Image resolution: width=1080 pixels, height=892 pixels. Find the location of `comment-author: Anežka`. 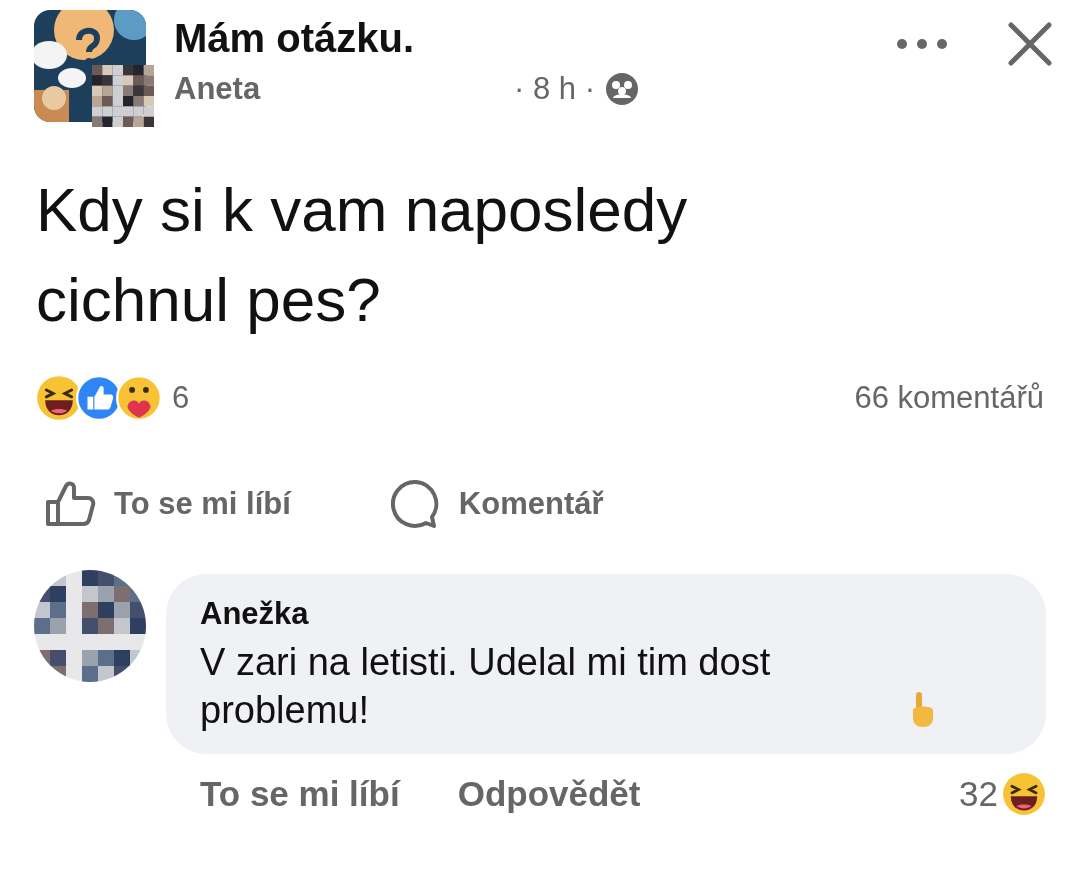

comment-author: Anežka is located at coordinates (606, 614).